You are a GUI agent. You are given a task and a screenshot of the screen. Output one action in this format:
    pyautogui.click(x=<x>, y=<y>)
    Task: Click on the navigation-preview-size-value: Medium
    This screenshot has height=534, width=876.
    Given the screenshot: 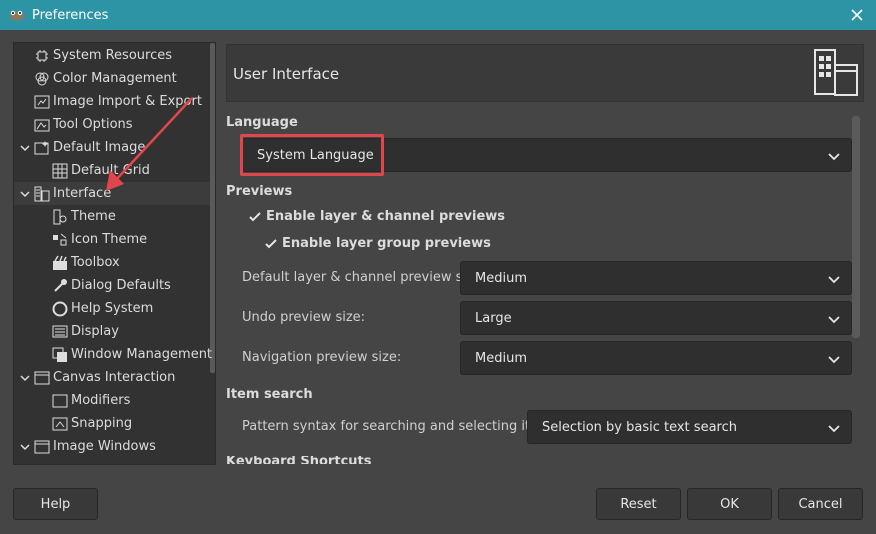 What is the action you would take?
    pyautogui.click(x=501, y=358)
    